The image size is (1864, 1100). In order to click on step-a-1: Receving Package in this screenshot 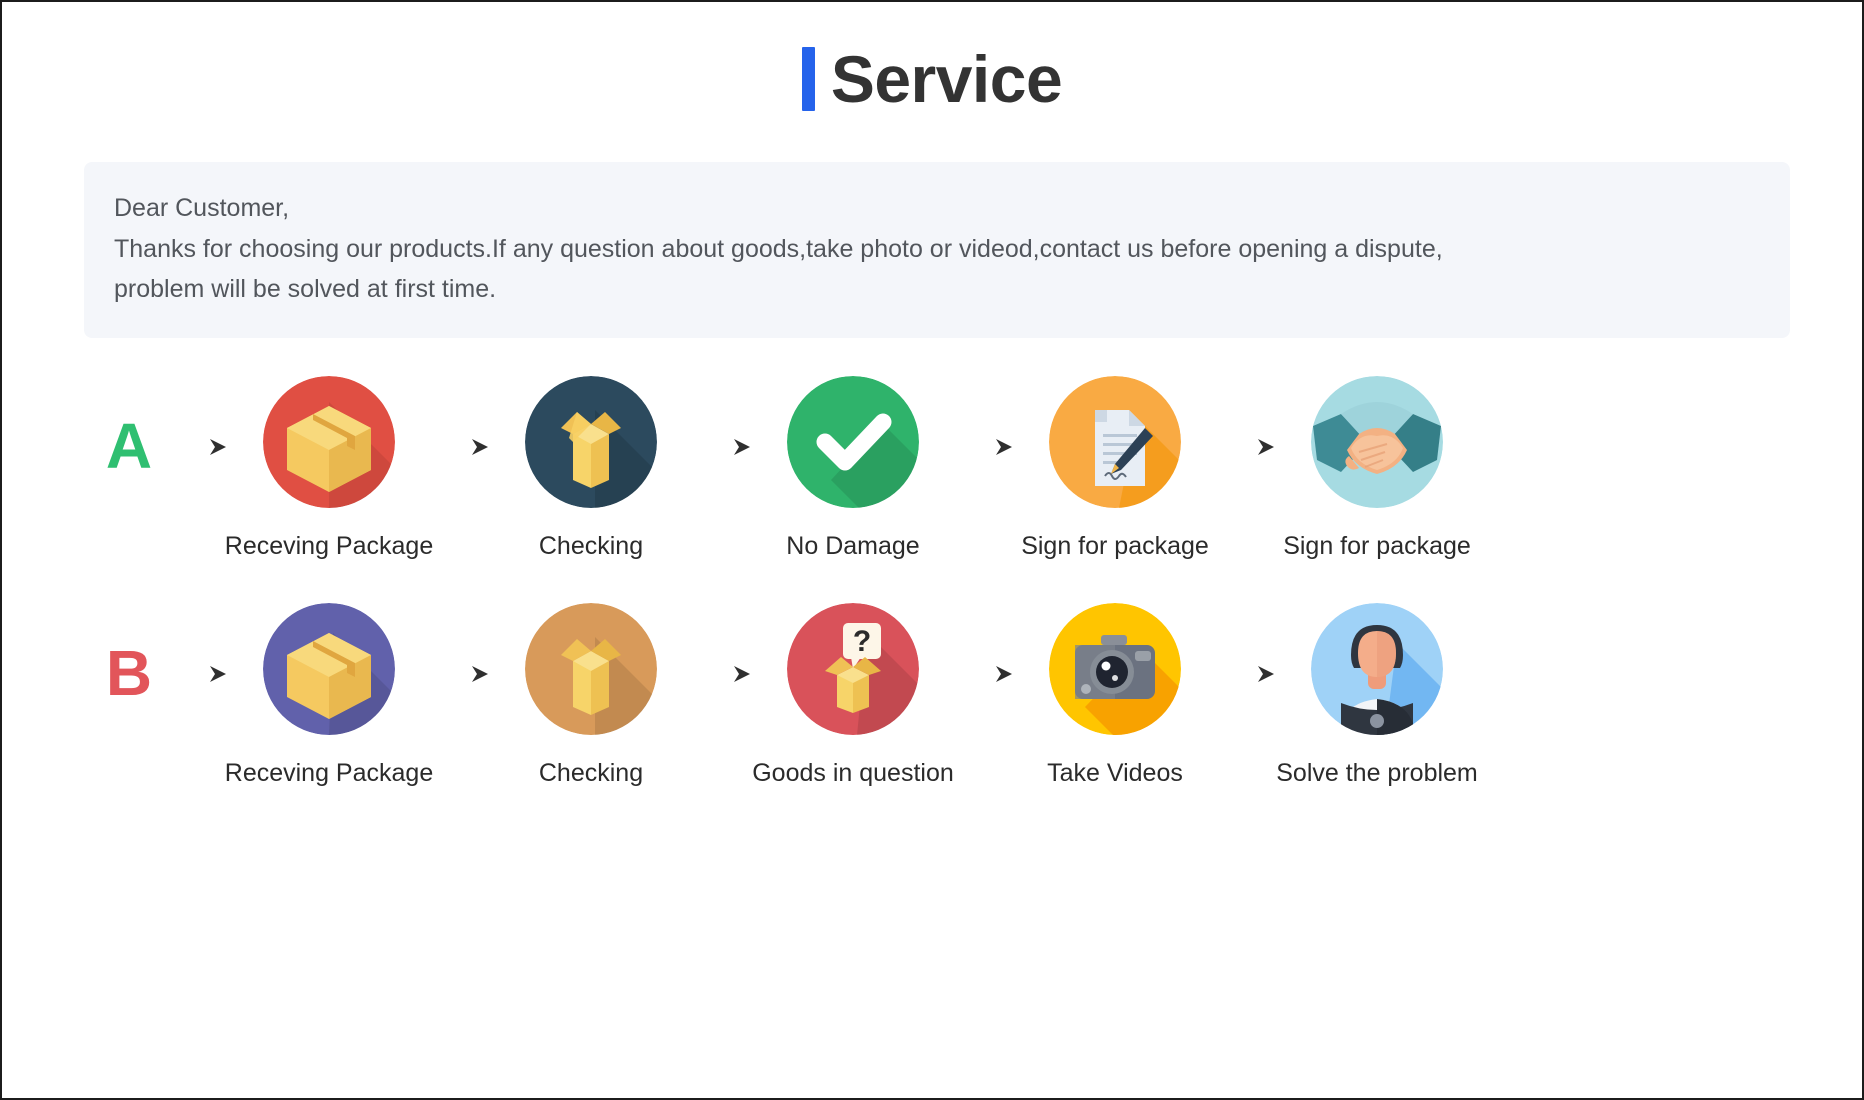, I will do `click(329, 468)`.